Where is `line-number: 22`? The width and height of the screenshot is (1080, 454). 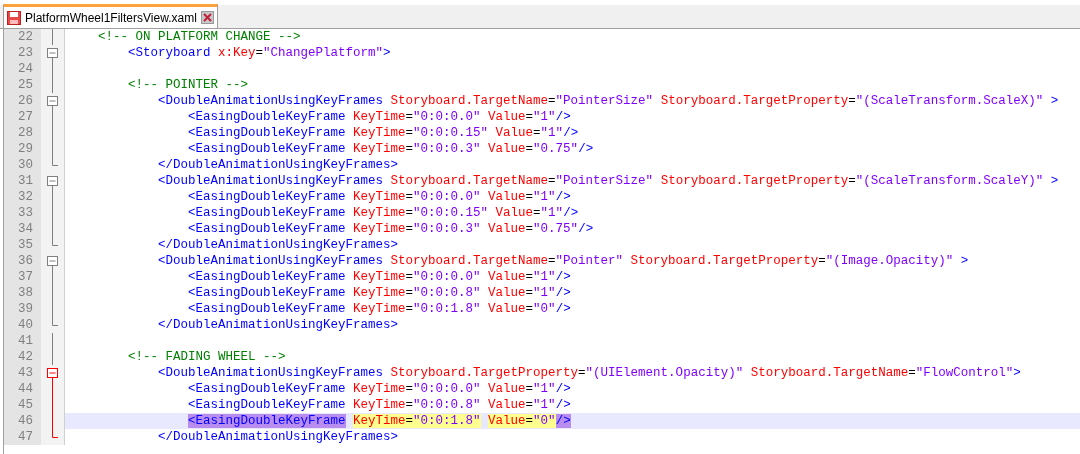 line-number: 22 is located at coordinates (22, 37).